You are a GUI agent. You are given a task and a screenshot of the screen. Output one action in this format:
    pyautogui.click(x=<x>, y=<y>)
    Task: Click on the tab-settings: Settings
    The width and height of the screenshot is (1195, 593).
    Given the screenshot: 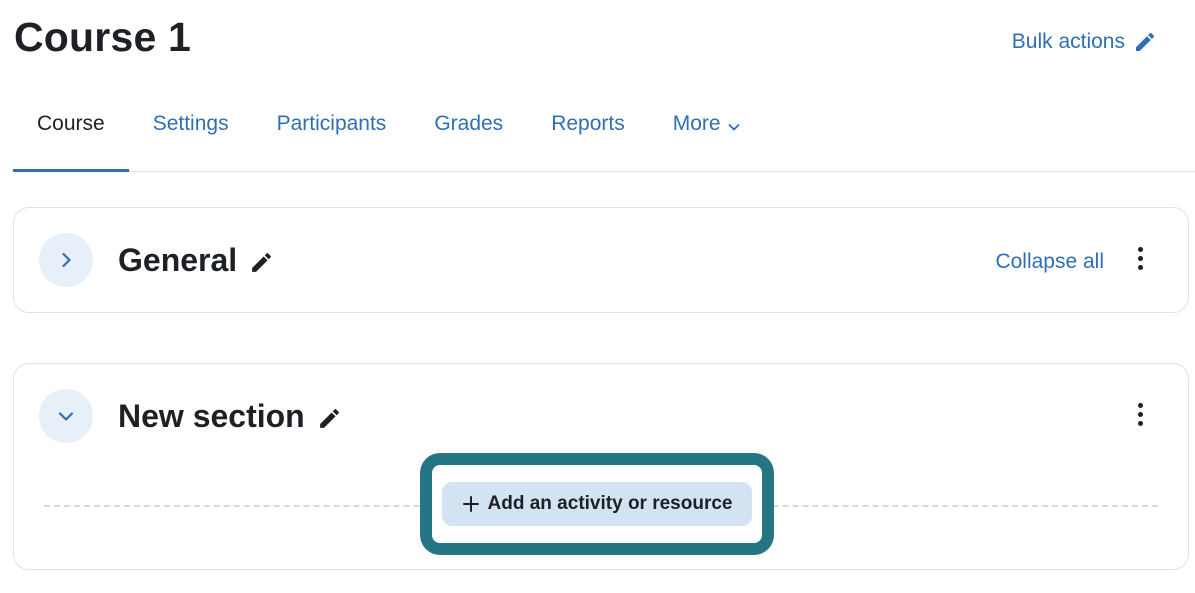 What is the action you would take?
    pyautogui.click(x=191, y=133)
    